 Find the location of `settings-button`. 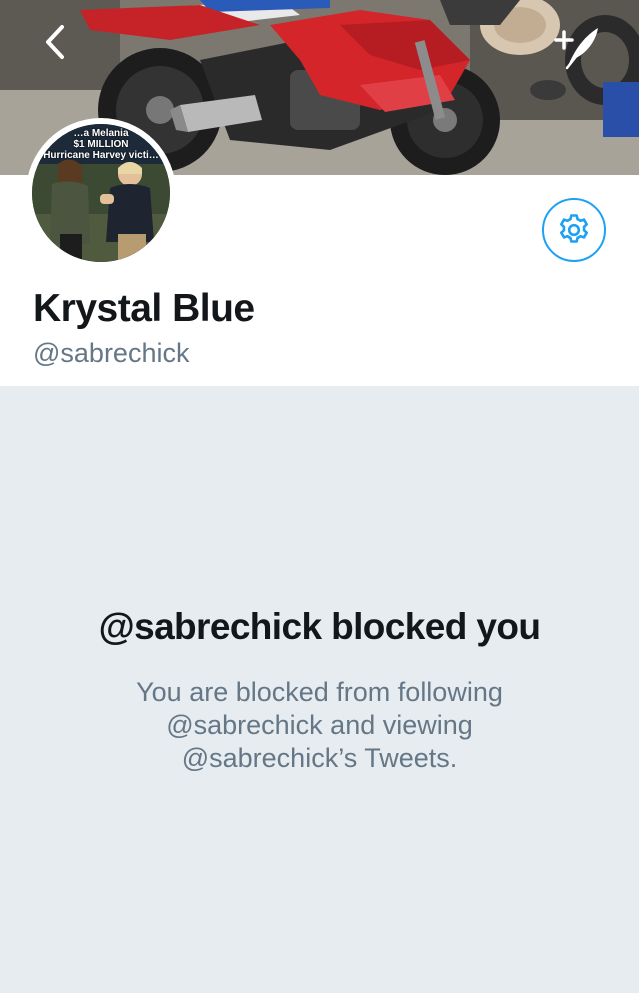

settings-button is located at coordinates (574, 230).